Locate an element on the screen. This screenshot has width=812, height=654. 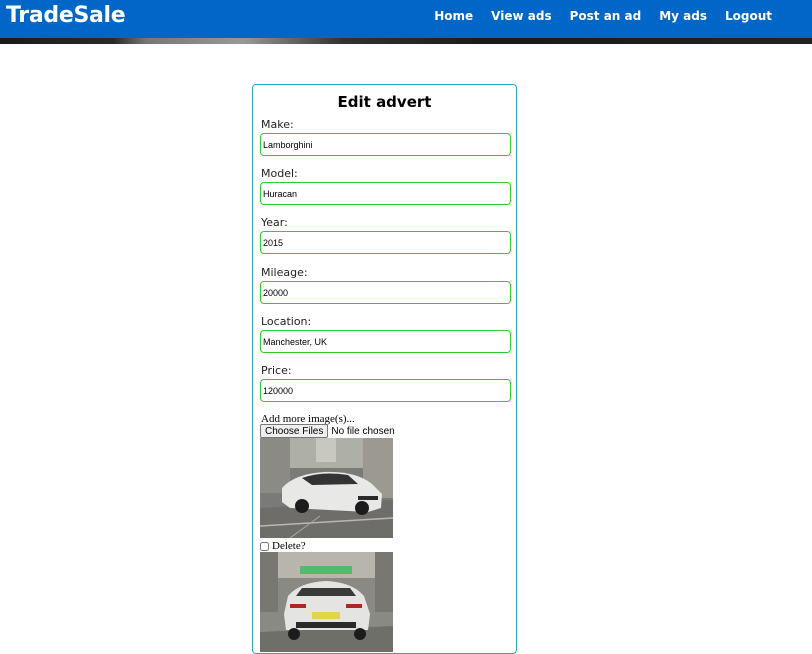
choose-files-button: Choose Files is located at coordinates (294, 431).